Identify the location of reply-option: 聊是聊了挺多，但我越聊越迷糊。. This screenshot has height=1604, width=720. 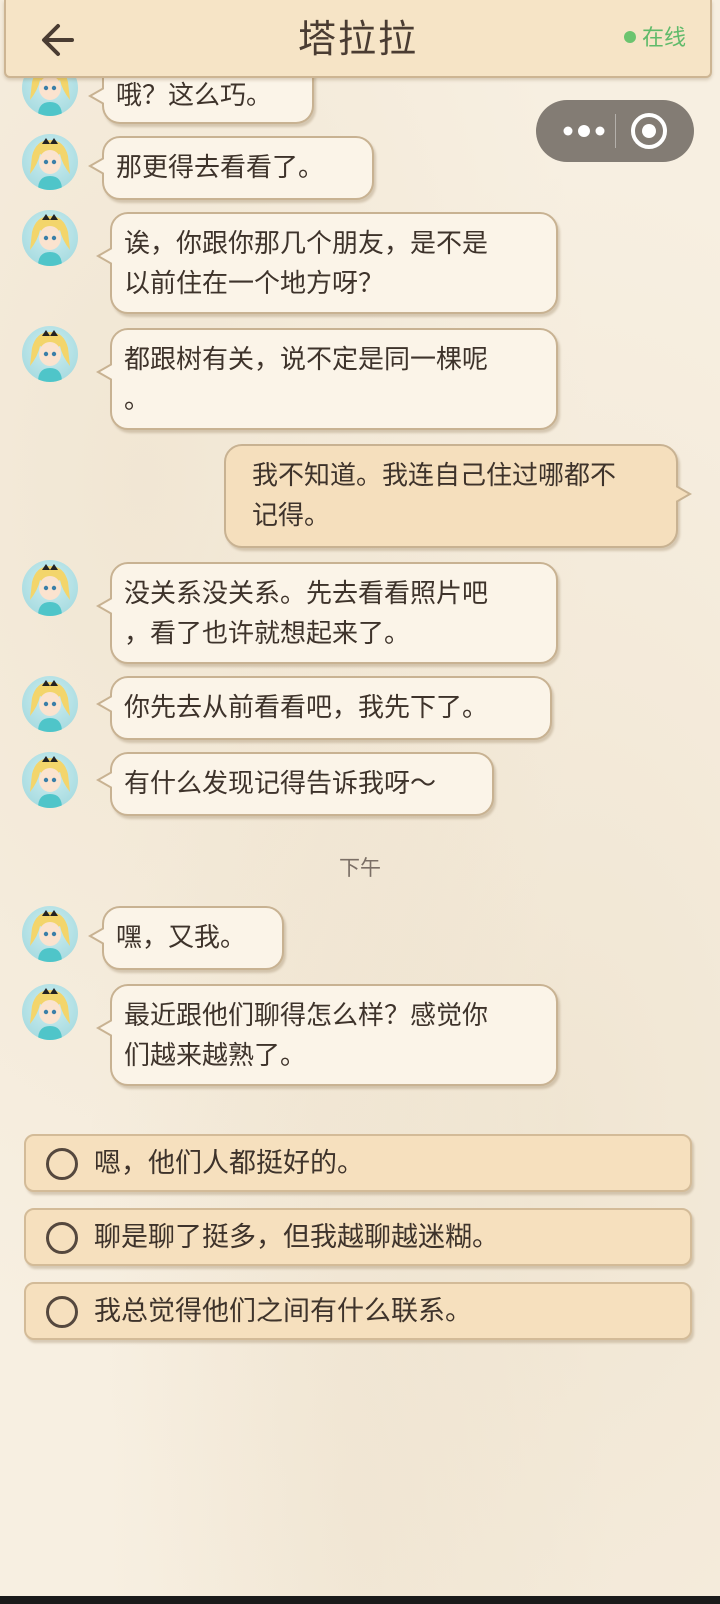
(358, 1237).